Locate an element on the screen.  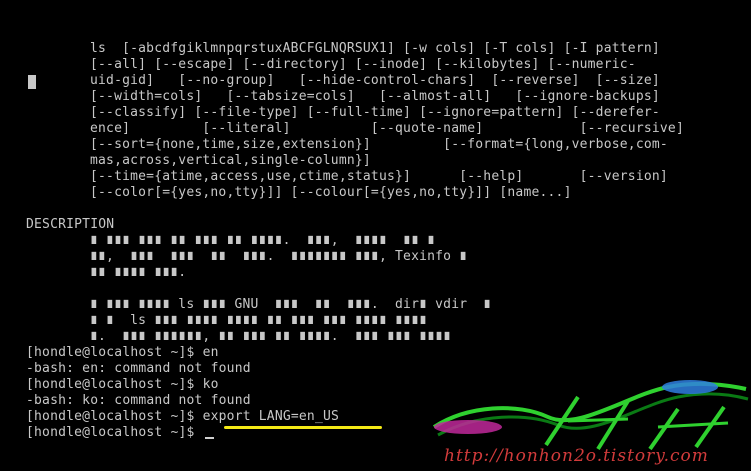
command-underline is located at coordinates (303, 427).